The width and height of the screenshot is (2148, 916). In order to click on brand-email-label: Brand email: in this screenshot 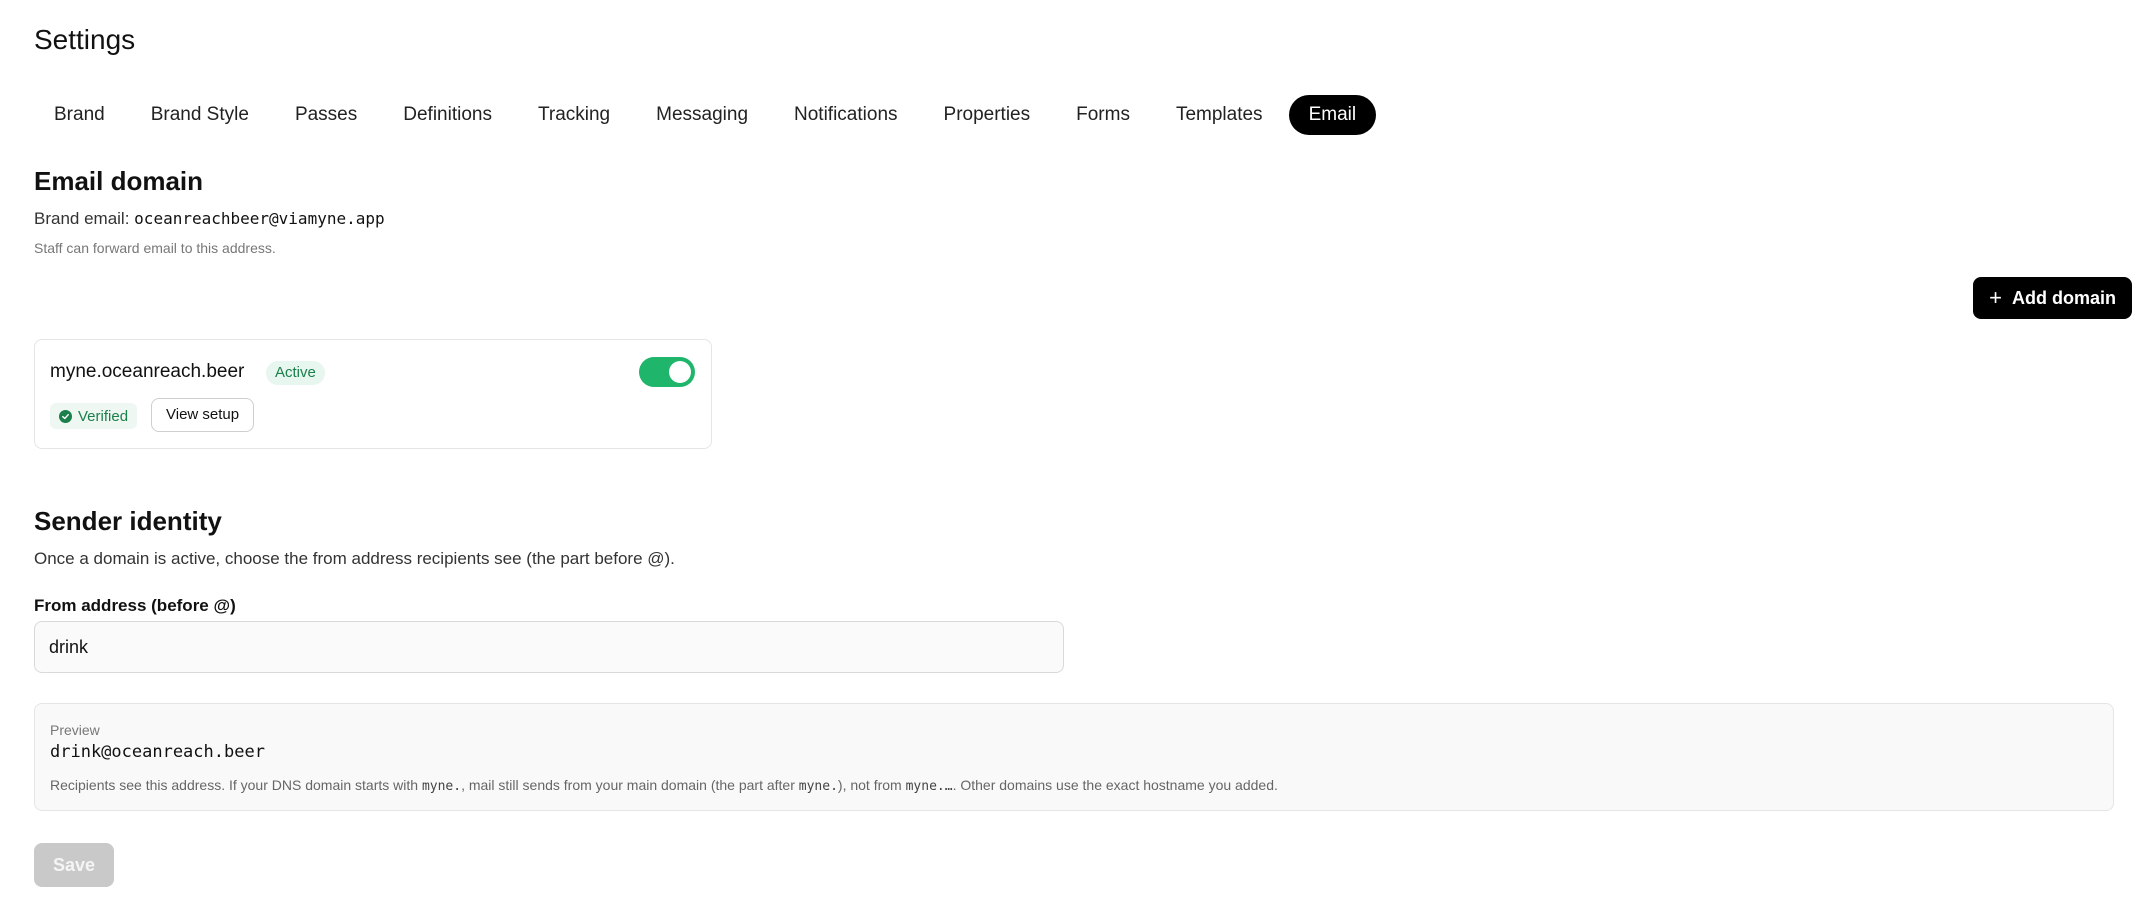, I will do `click(82, 218)`.